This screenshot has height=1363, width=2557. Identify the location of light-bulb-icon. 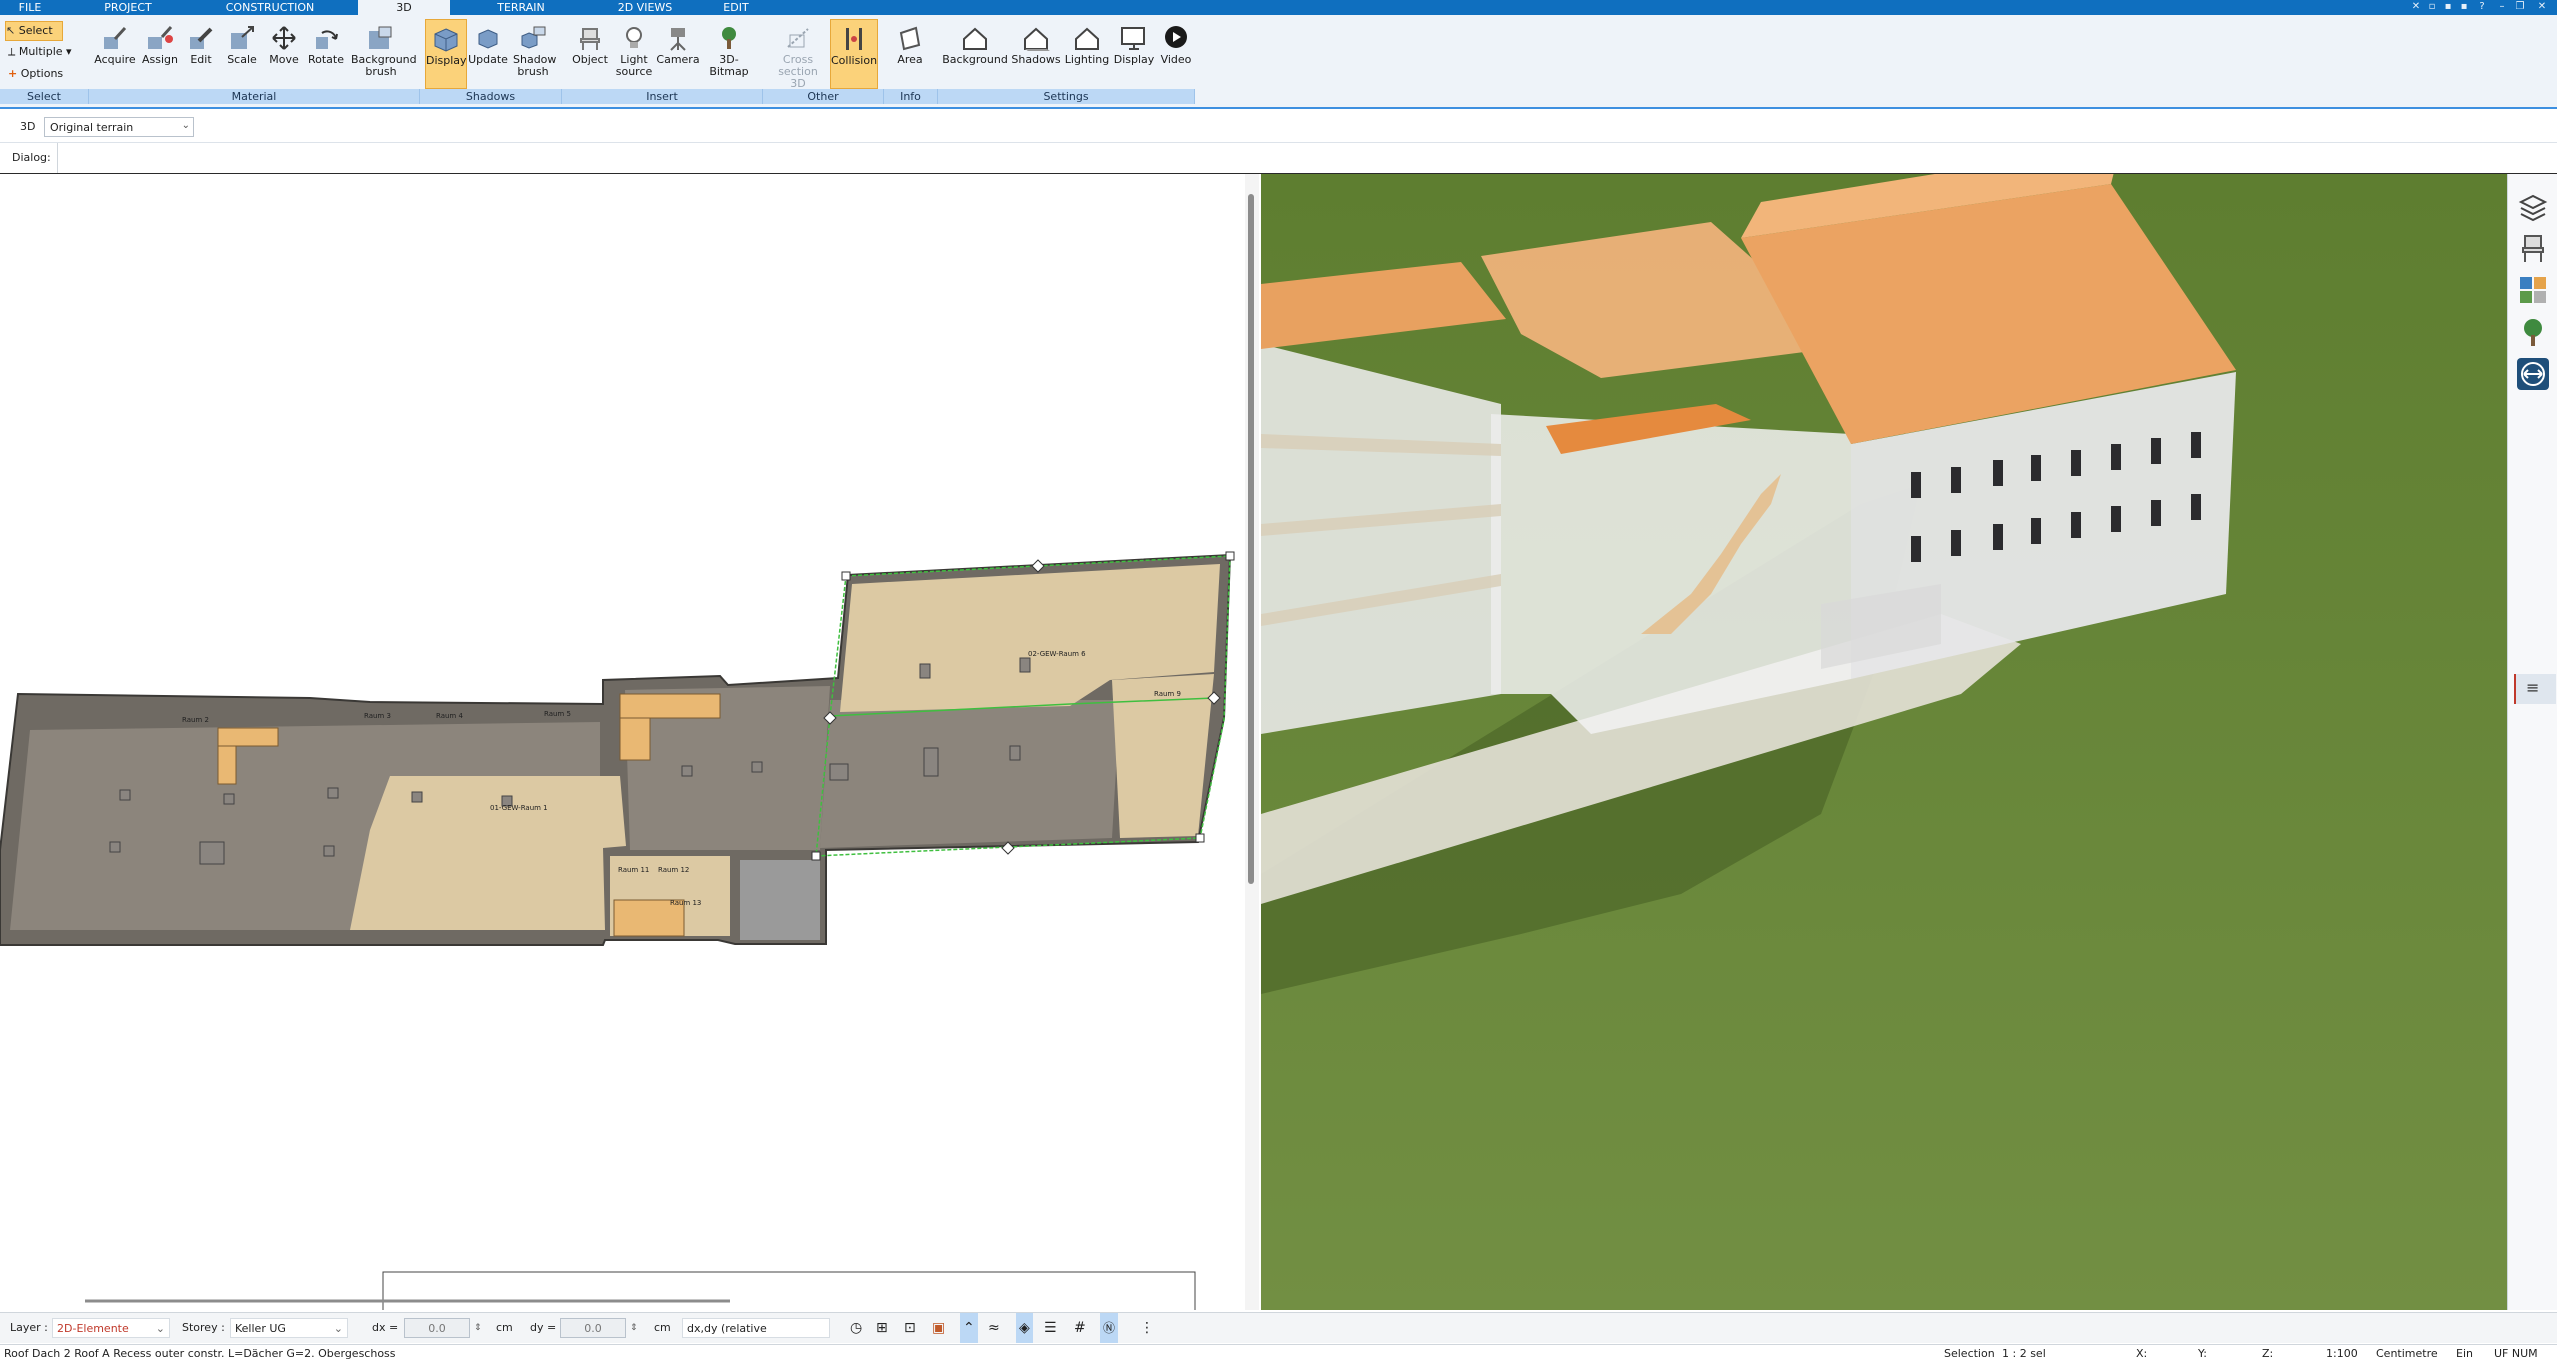
(634, 37).